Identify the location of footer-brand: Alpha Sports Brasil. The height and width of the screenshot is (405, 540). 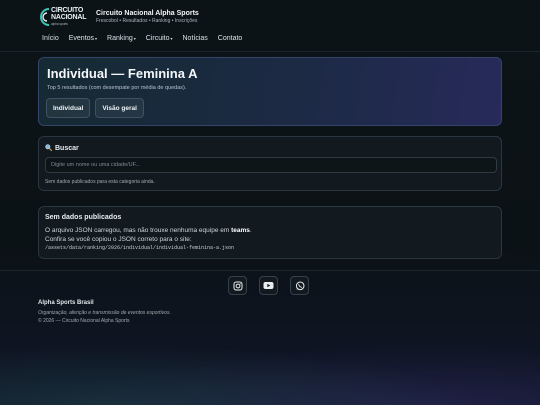
(66, 303).